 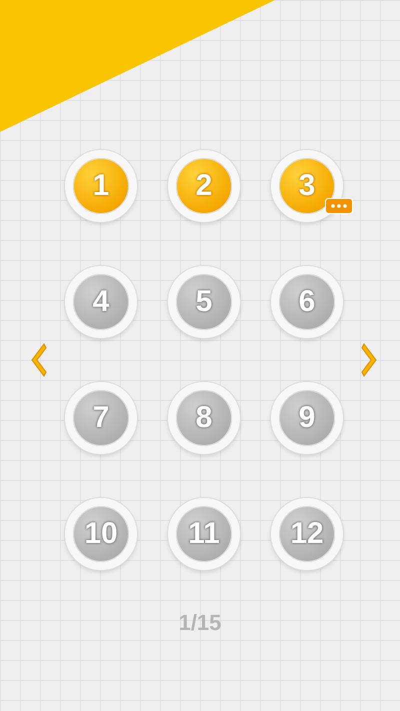 What do you see at coordinates (204, 186) in the screenshot?
I see `level-button: 2` at bounding box center [204, 186].